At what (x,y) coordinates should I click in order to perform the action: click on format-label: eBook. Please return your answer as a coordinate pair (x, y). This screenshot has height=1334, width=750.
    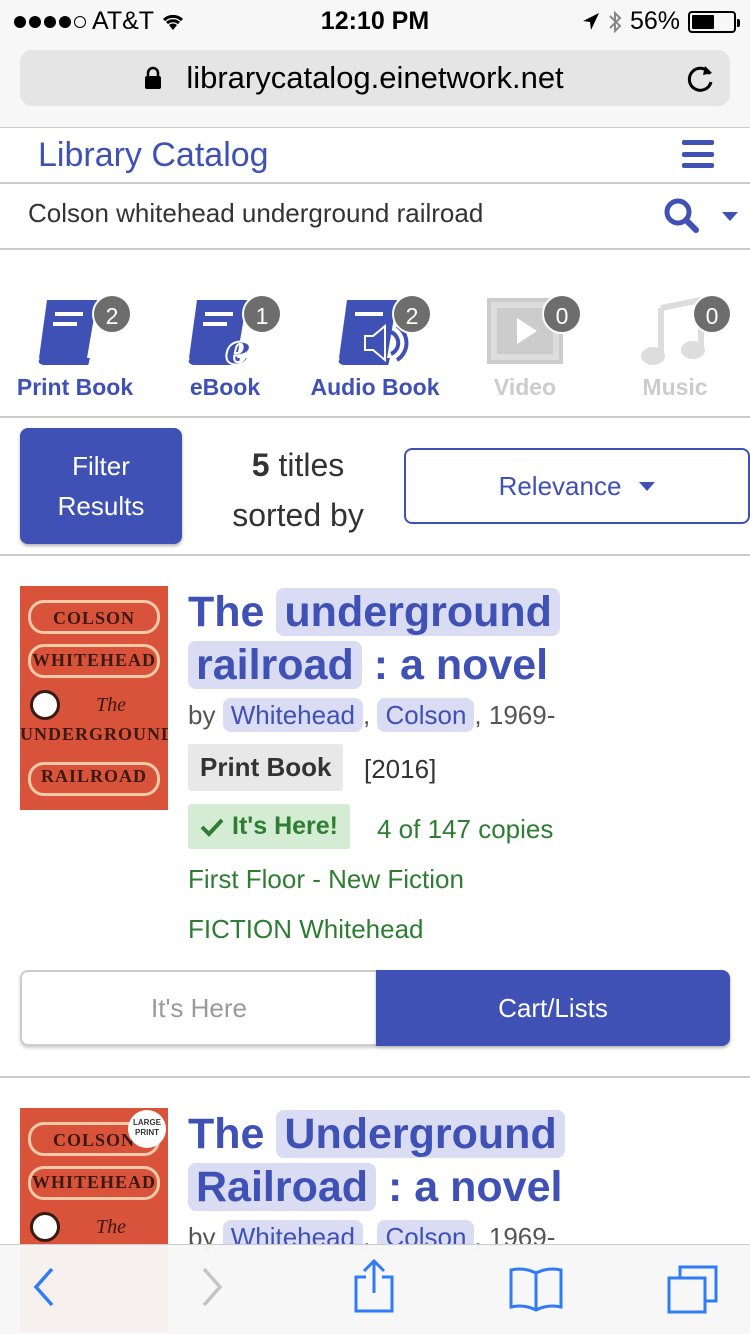
    Looking at the image, I should click on (225, 387).